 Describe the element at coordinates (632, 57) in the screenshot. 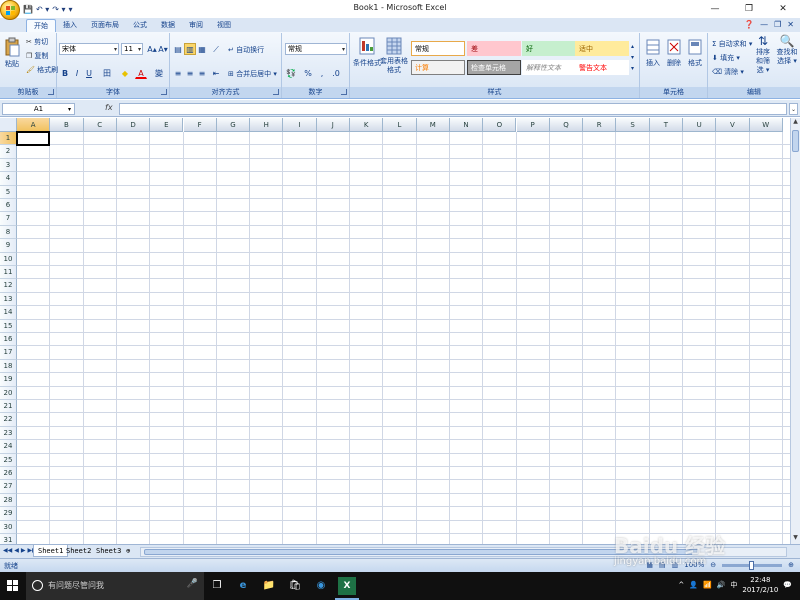

I see `styles-scroll-icon: ▴ ▾ ▾` at that location.